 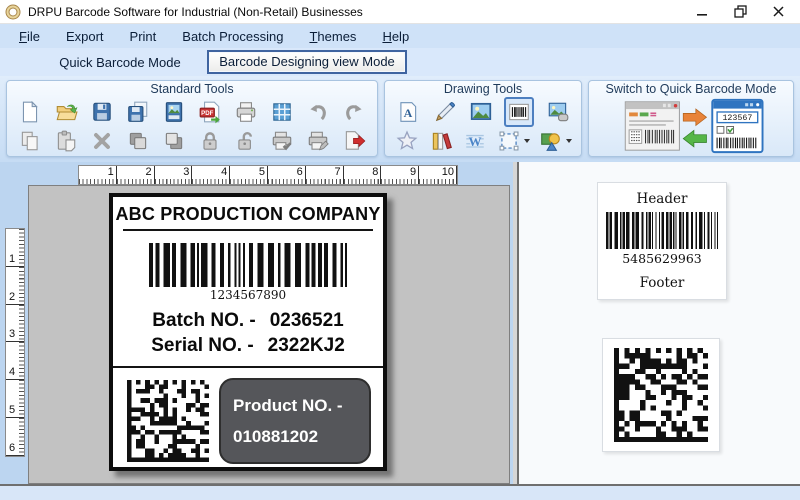 I want to click on menu-help: Help, so click(x=395, y=36).